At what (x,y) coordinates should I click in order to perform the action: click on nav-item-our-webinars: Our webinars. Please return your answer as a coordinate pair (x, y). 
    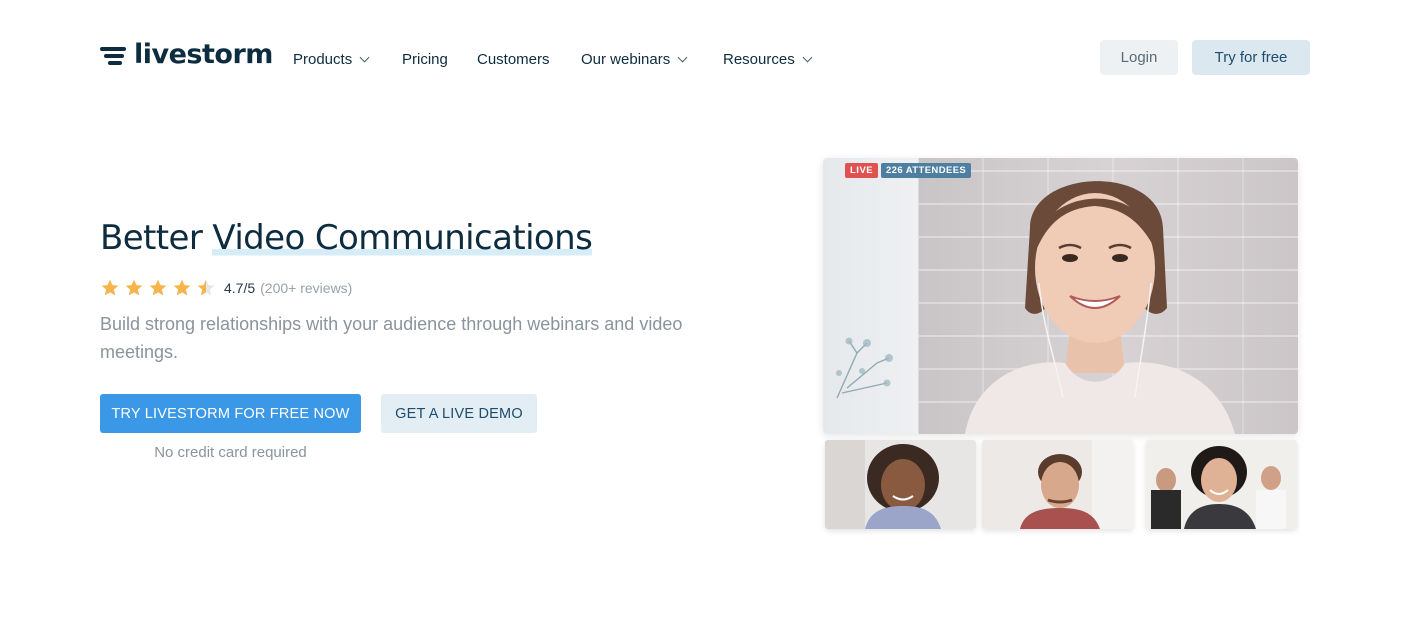
    Looking at the image, I should click on (634, 59).